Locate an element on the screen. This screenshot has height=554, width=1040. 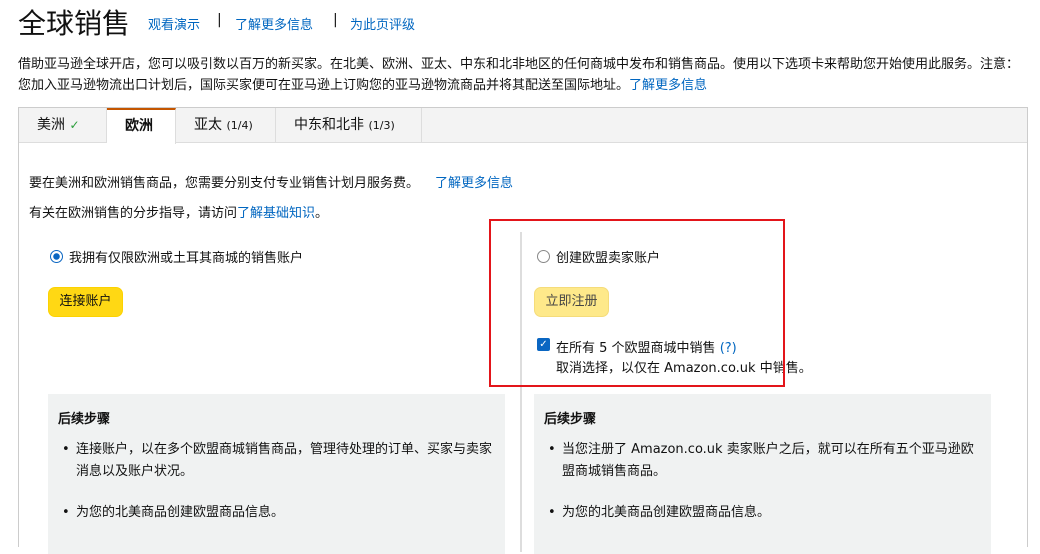
rate-page-link: 为此页评级 is located at coordinates (382, 23).